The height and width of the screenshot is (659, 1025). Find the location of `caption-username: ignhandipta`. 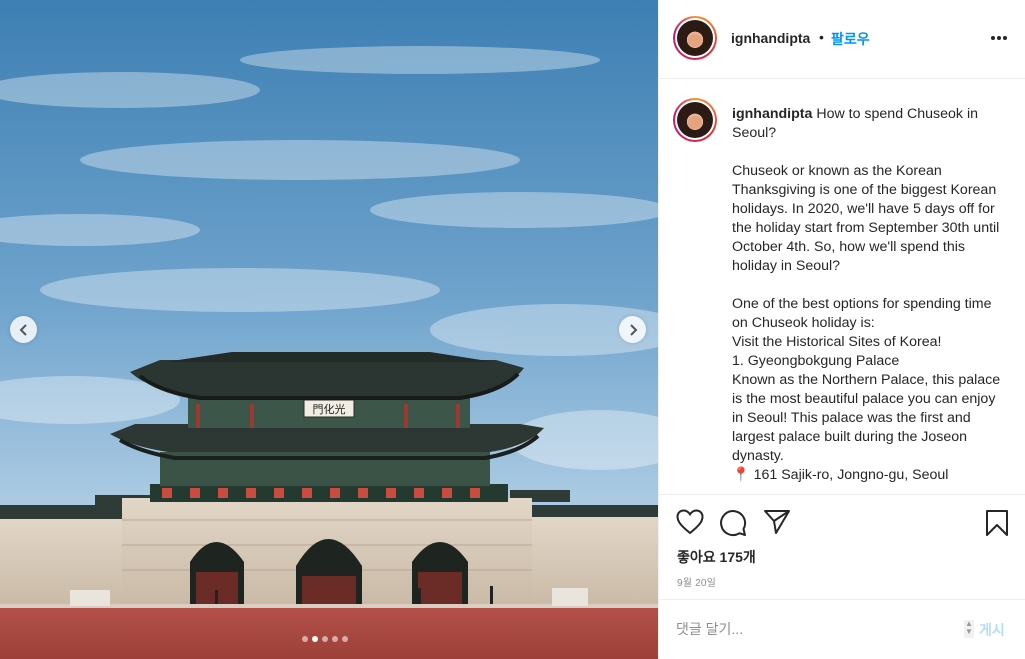

caption-username: ignhandipta is located at coordinates (772, 114).